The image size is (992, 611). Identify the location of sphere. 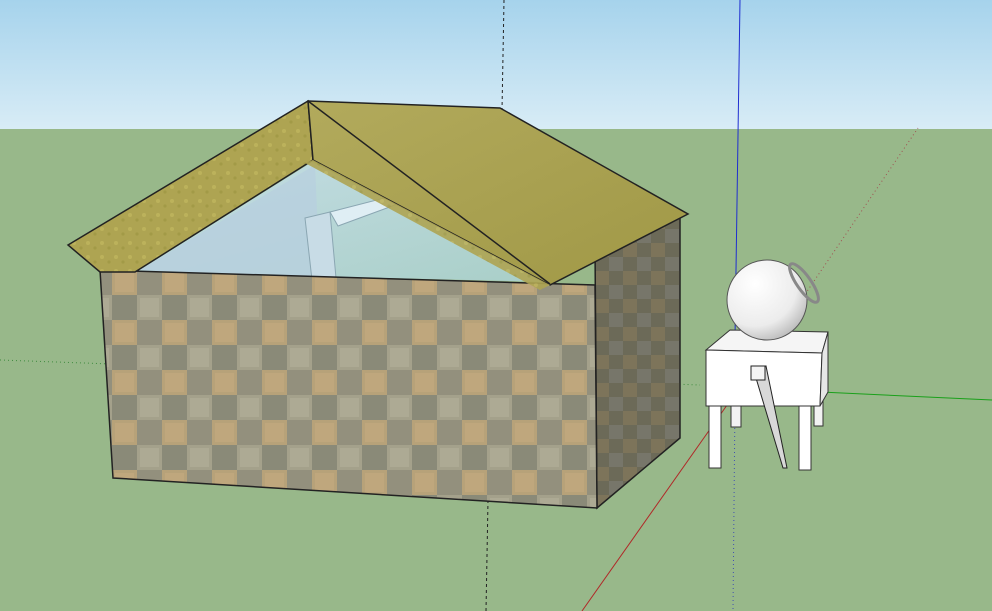
(767, 300).